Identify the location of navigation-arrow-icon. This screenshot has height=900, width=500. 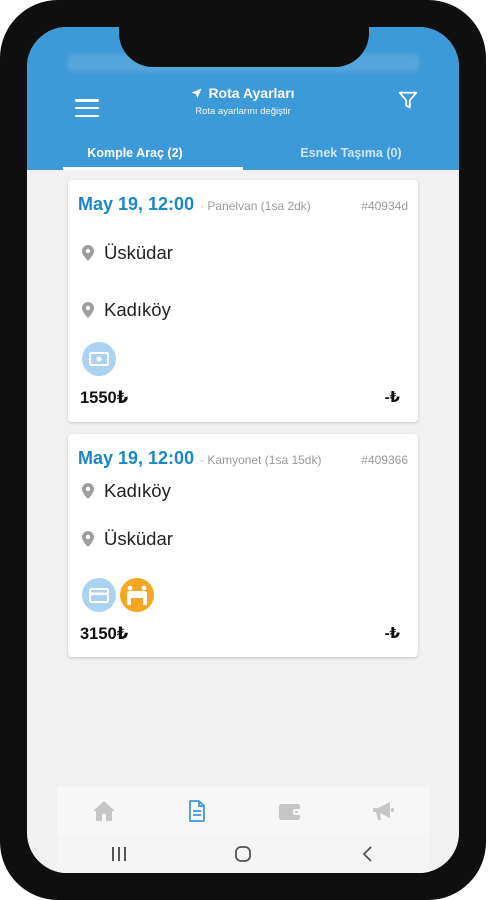
(196, 93).